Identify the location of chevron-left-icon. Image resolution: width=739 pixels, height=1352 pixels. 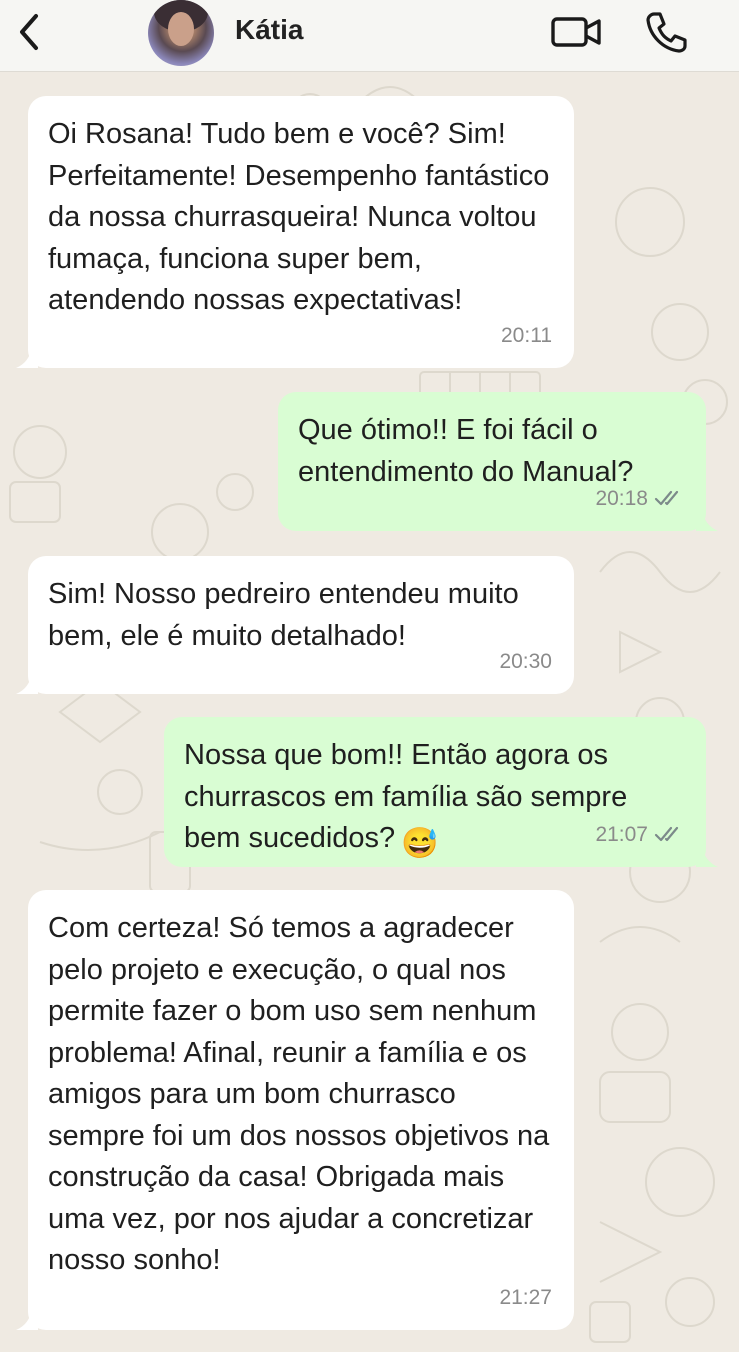
(29, 32).